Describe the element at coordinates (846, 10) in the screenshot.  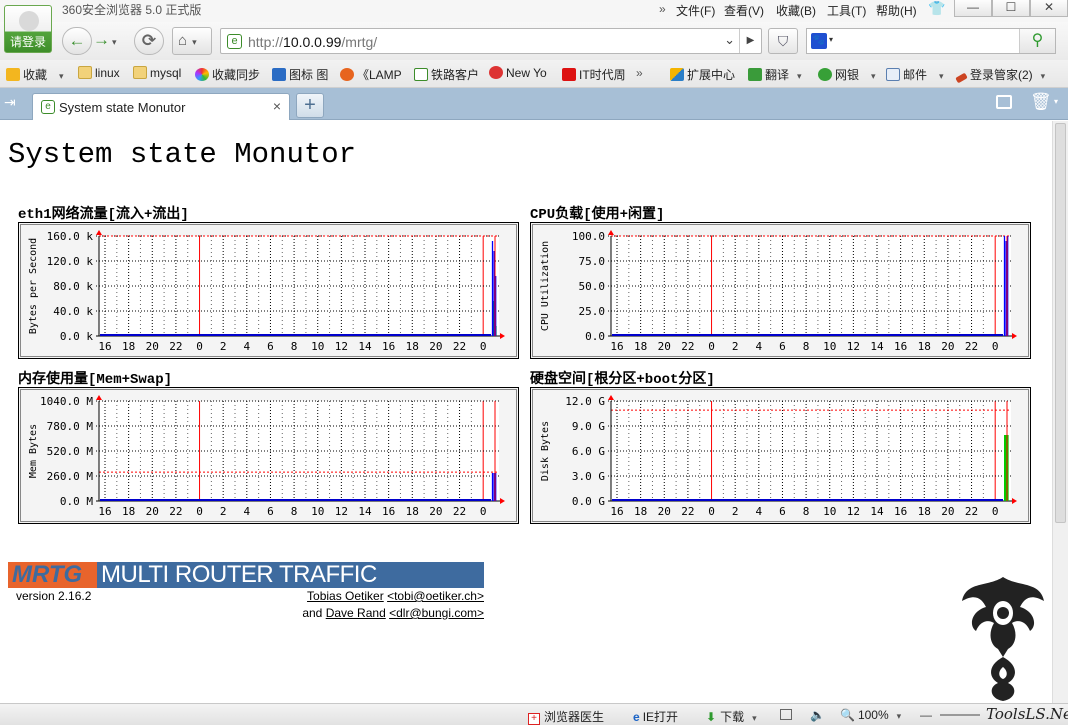
I see `menu-tools: 工具(T)` at that location.